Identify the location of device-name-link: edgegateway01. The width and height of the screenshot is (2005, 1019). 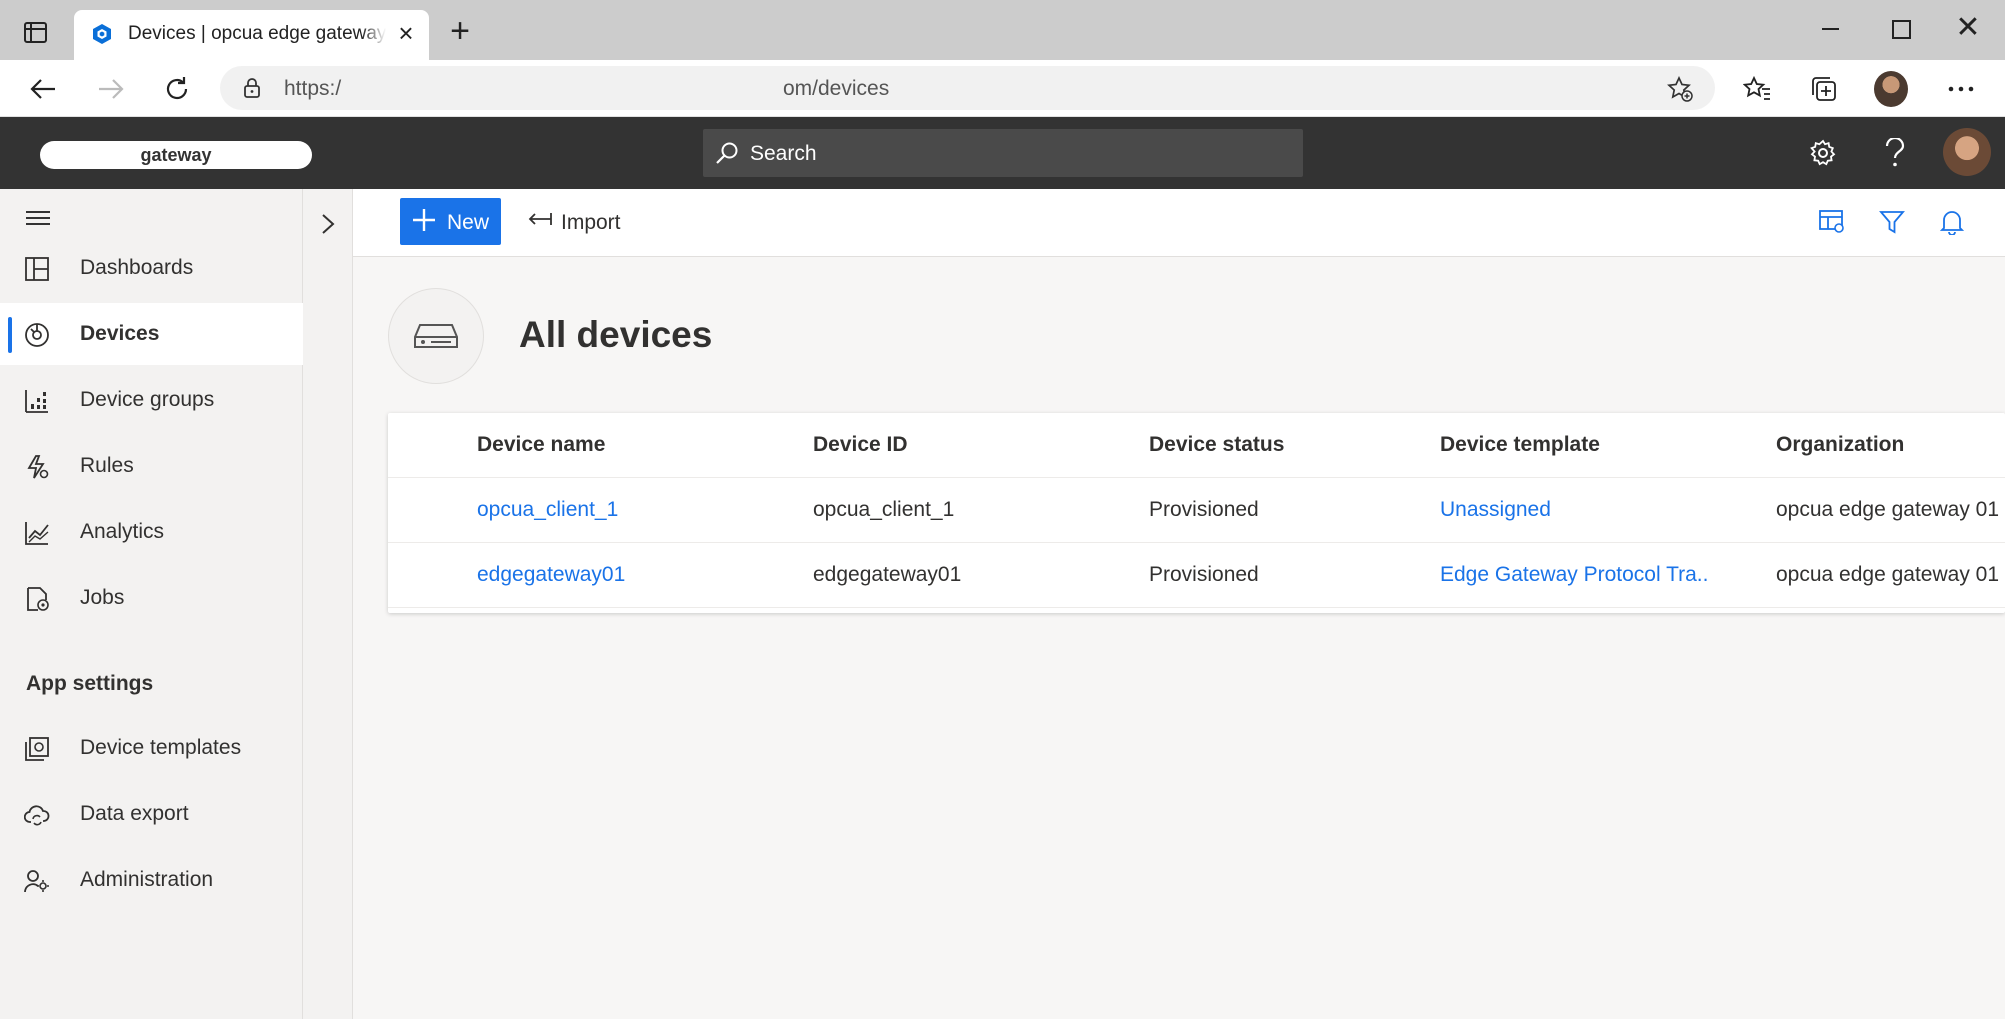
(551, 575).